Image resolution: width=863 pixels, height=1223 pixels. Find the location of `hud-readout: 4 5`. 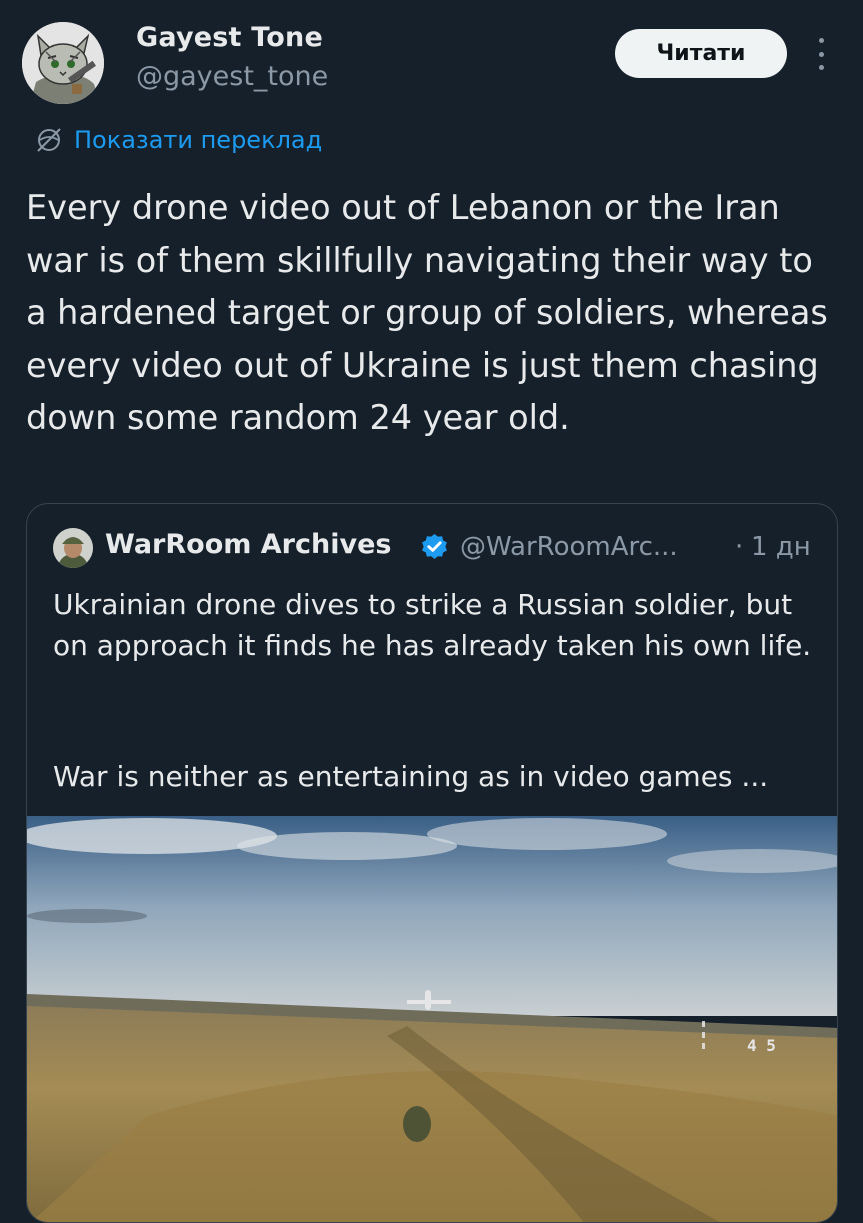

hud-readout: 4 5 is located at coordinates (761, 1045).